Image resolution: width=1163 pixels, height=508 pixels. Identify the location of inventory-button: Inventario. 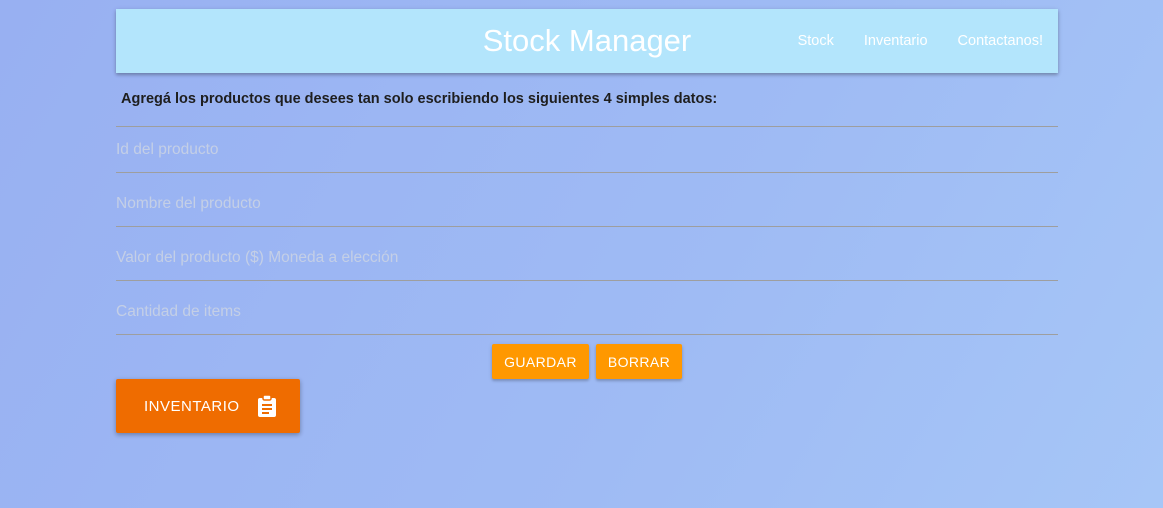
(208, 406).